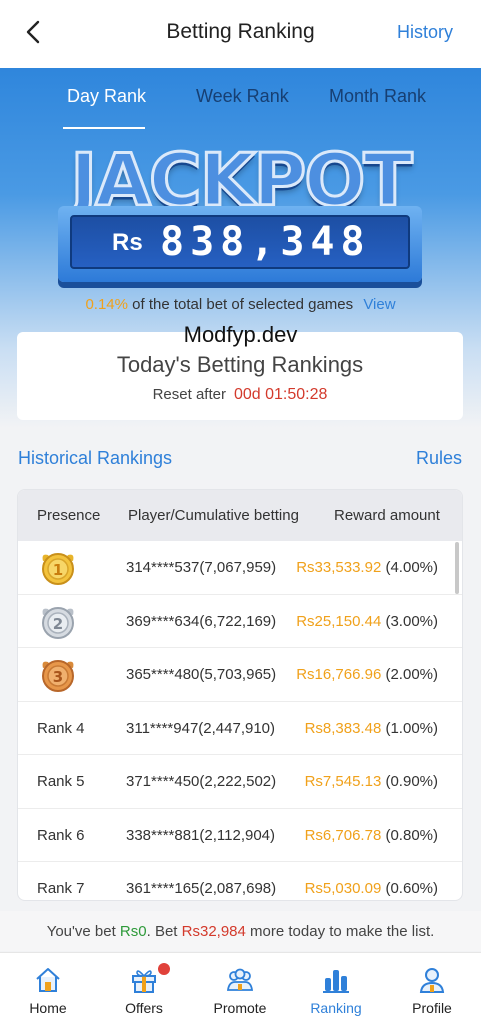 This screenshot has height=1024, width=481. Describe the element at coordinates (340, 931) in the screenshot. I see `notice-text-3: more today to make the list.` at that location.